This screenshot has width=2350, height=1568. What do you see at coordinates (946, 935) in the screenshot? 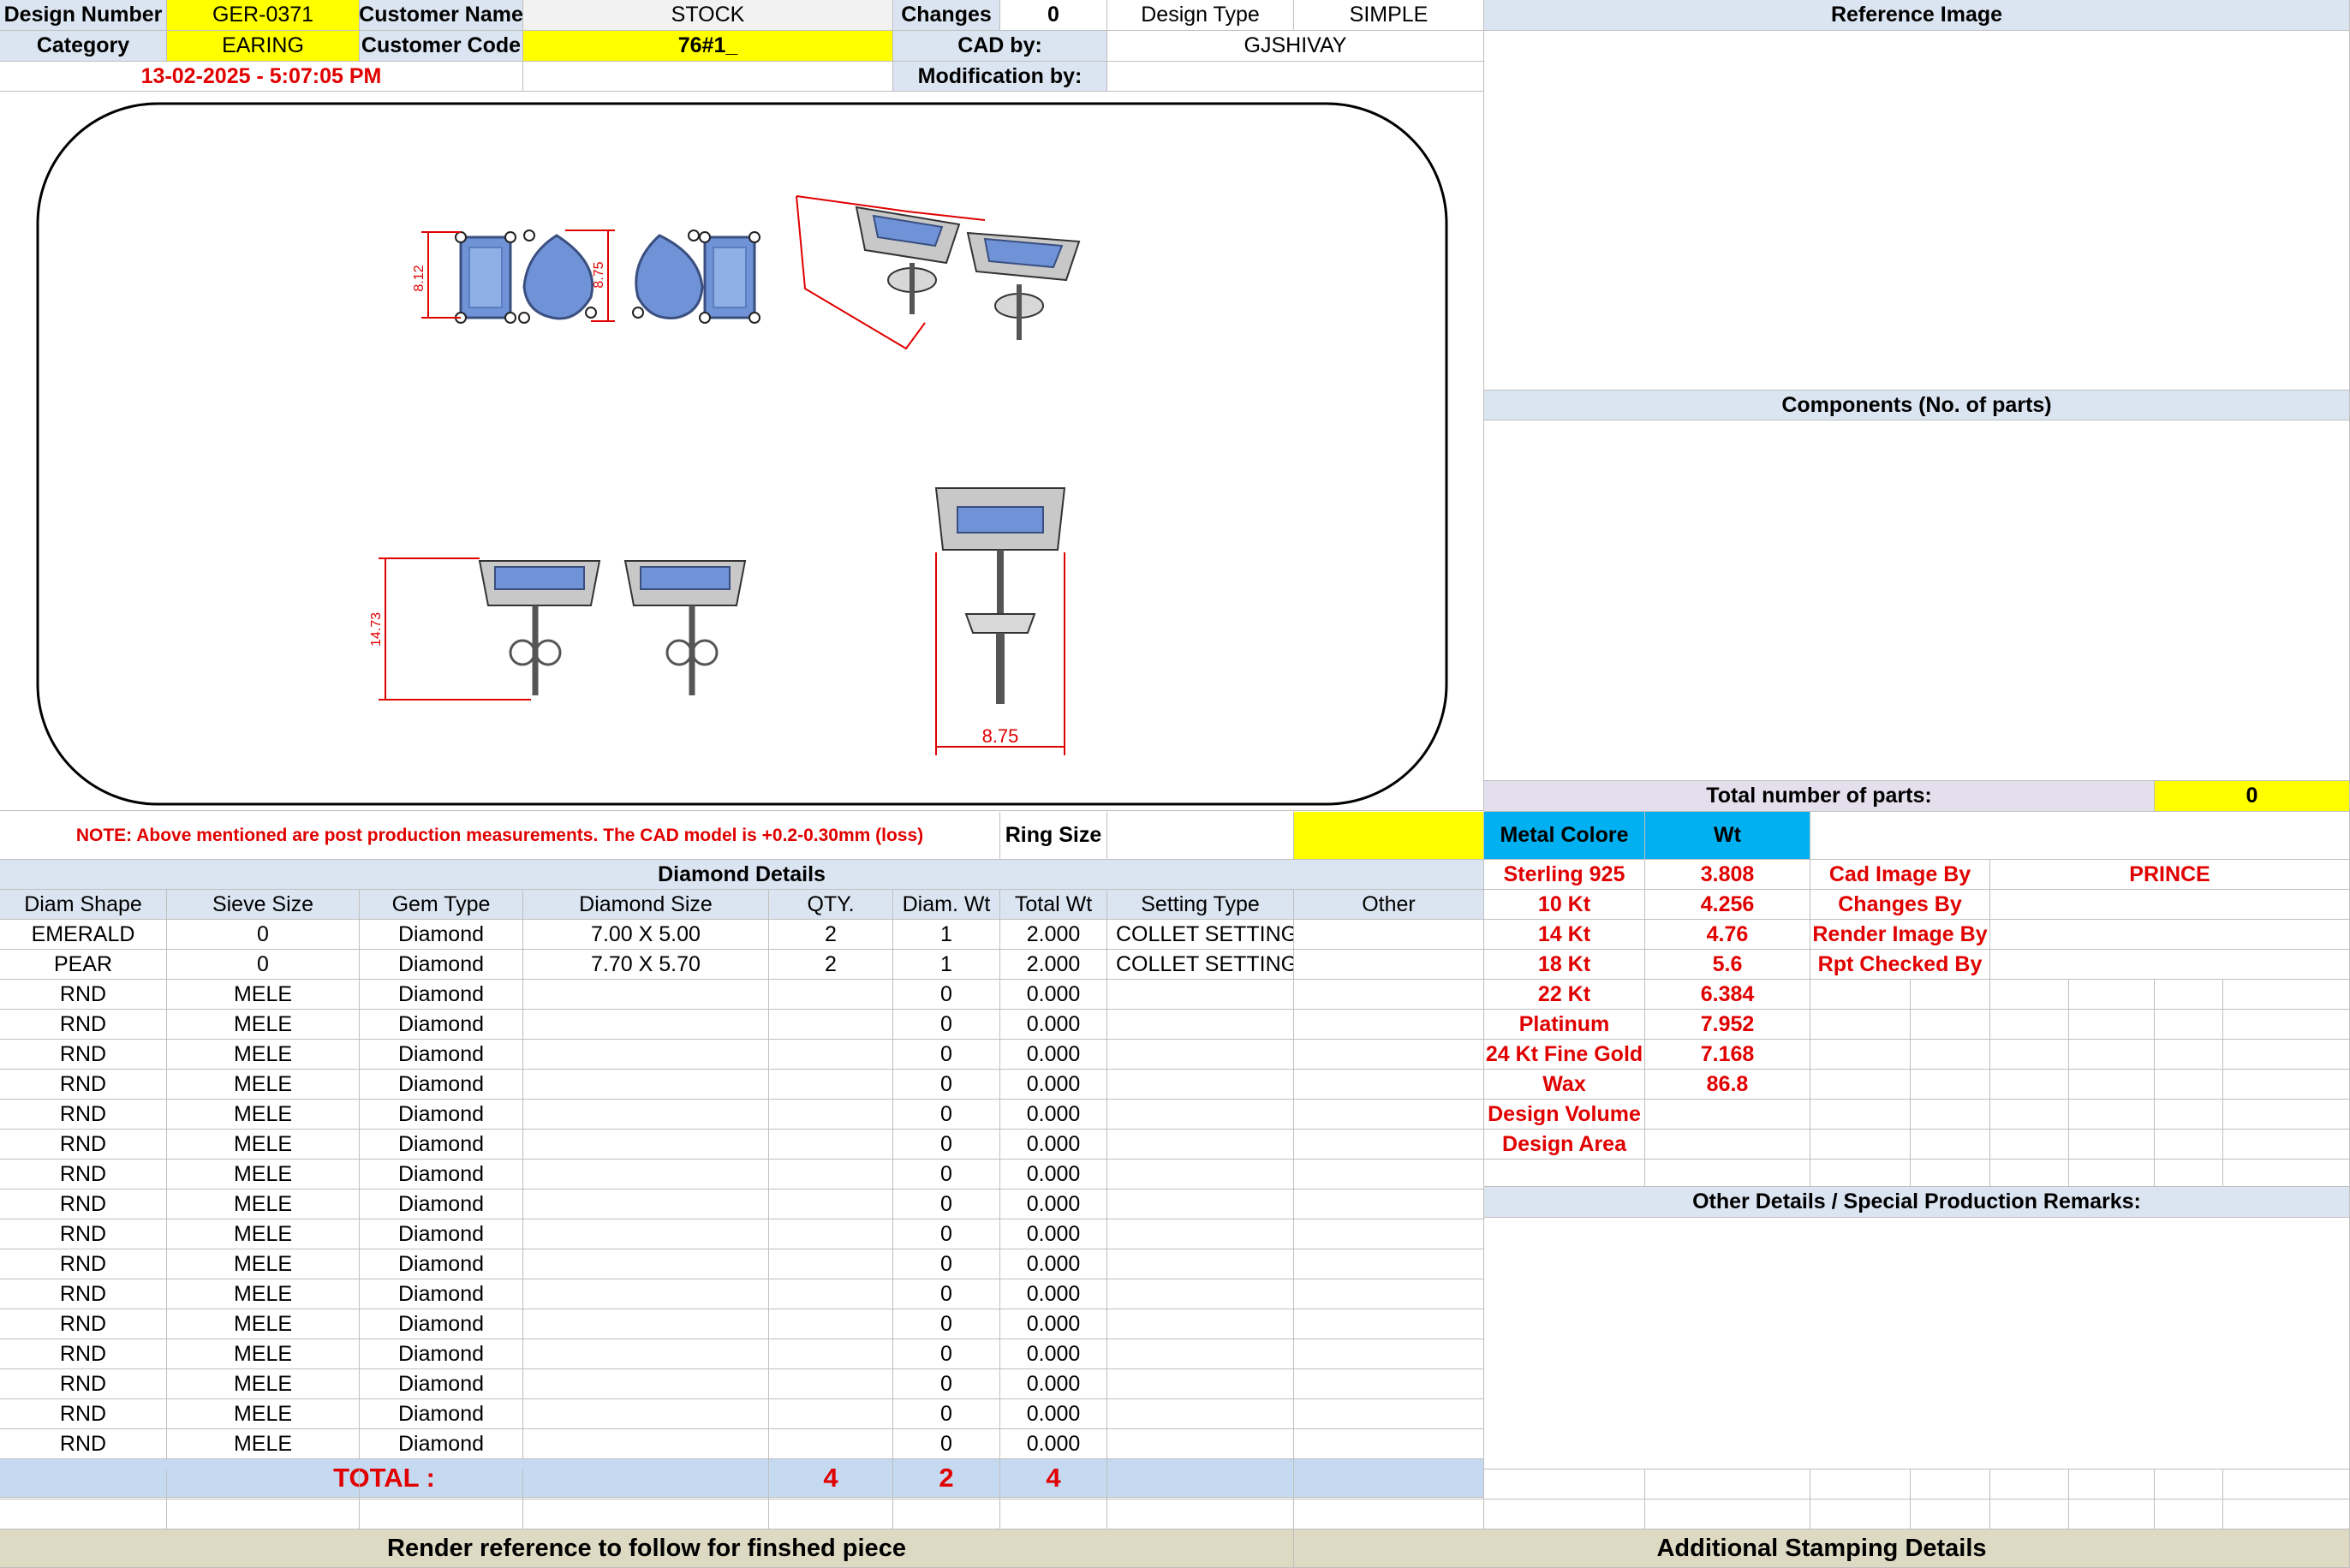
I see `diamond-cell-diam-wt: 1` at bounding box center [946, 935].